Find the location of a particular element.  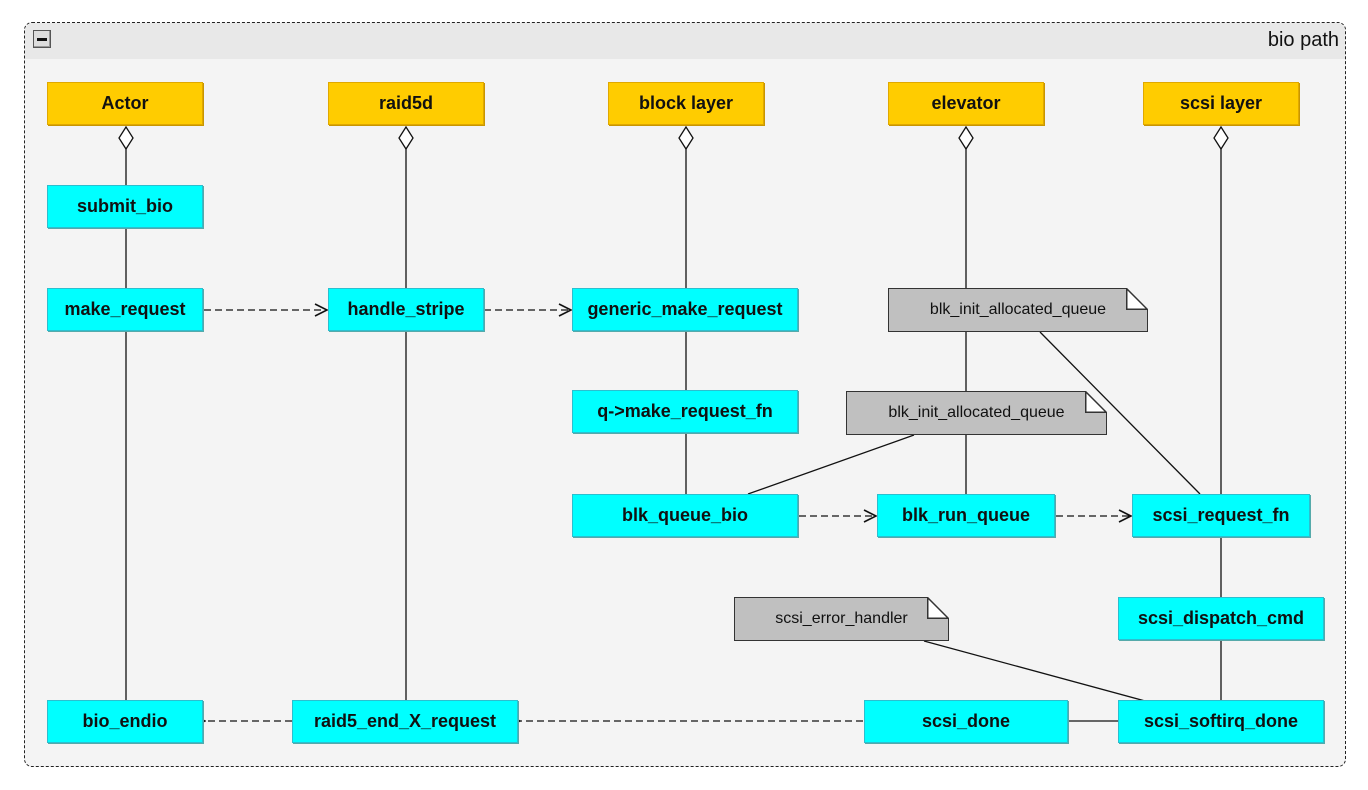

func-scsi_softirq_done: scsi_softirq_done is located at coordinates (1221, 721).